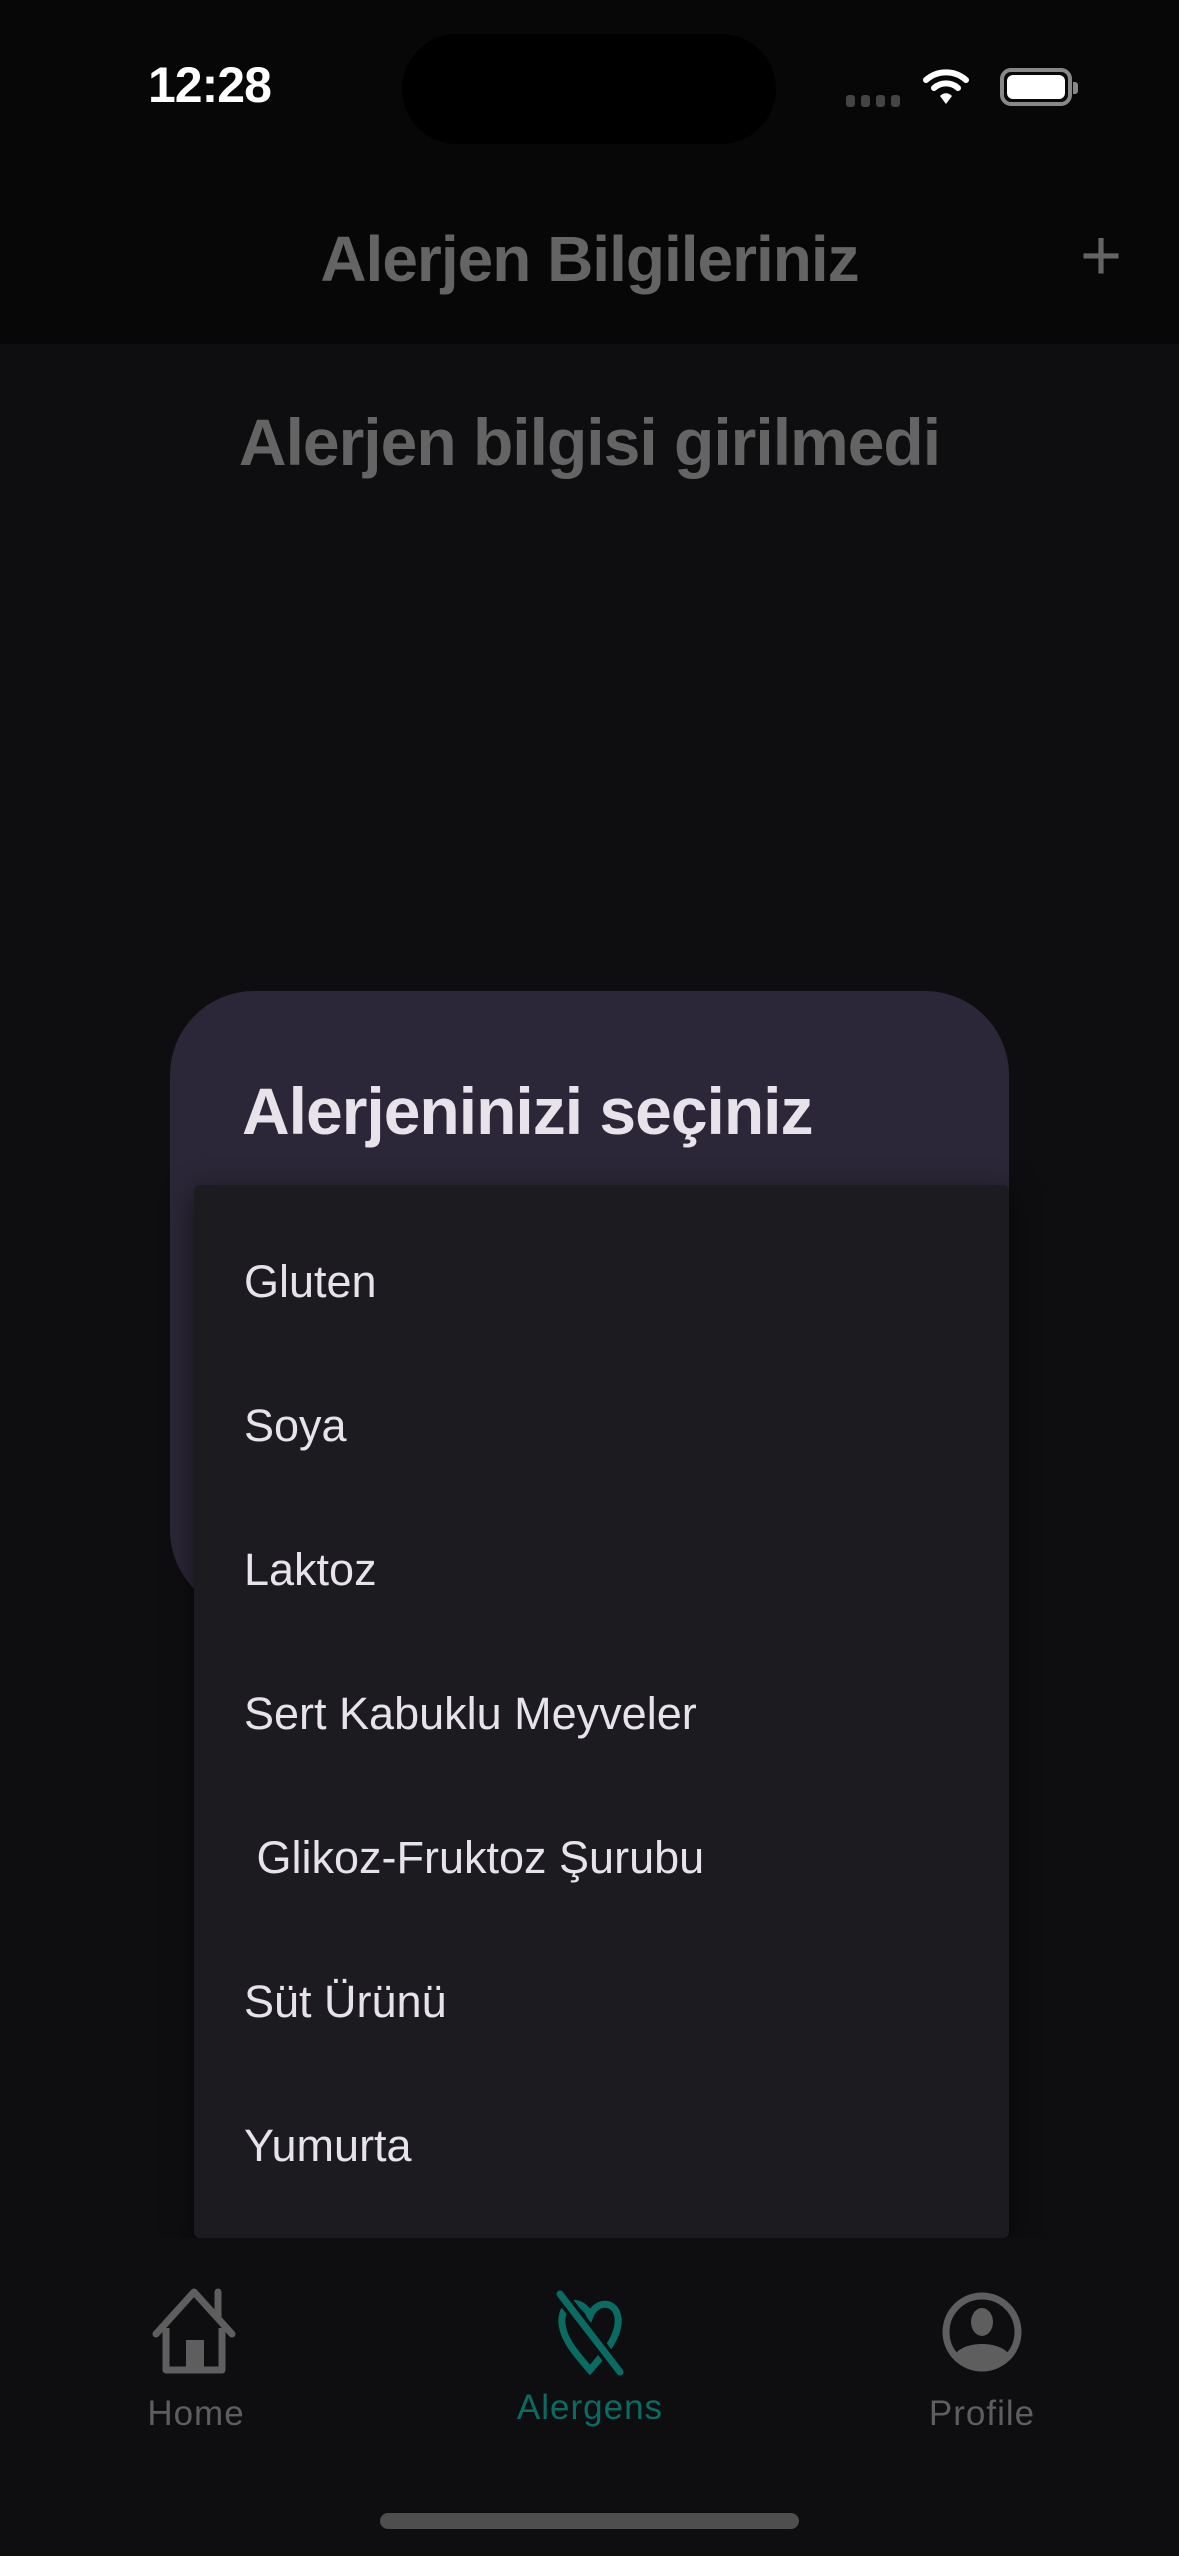 The height and width of the screenshot is (2556, 1179). I want to click on heart-slash-icon, so click(590, 2332).